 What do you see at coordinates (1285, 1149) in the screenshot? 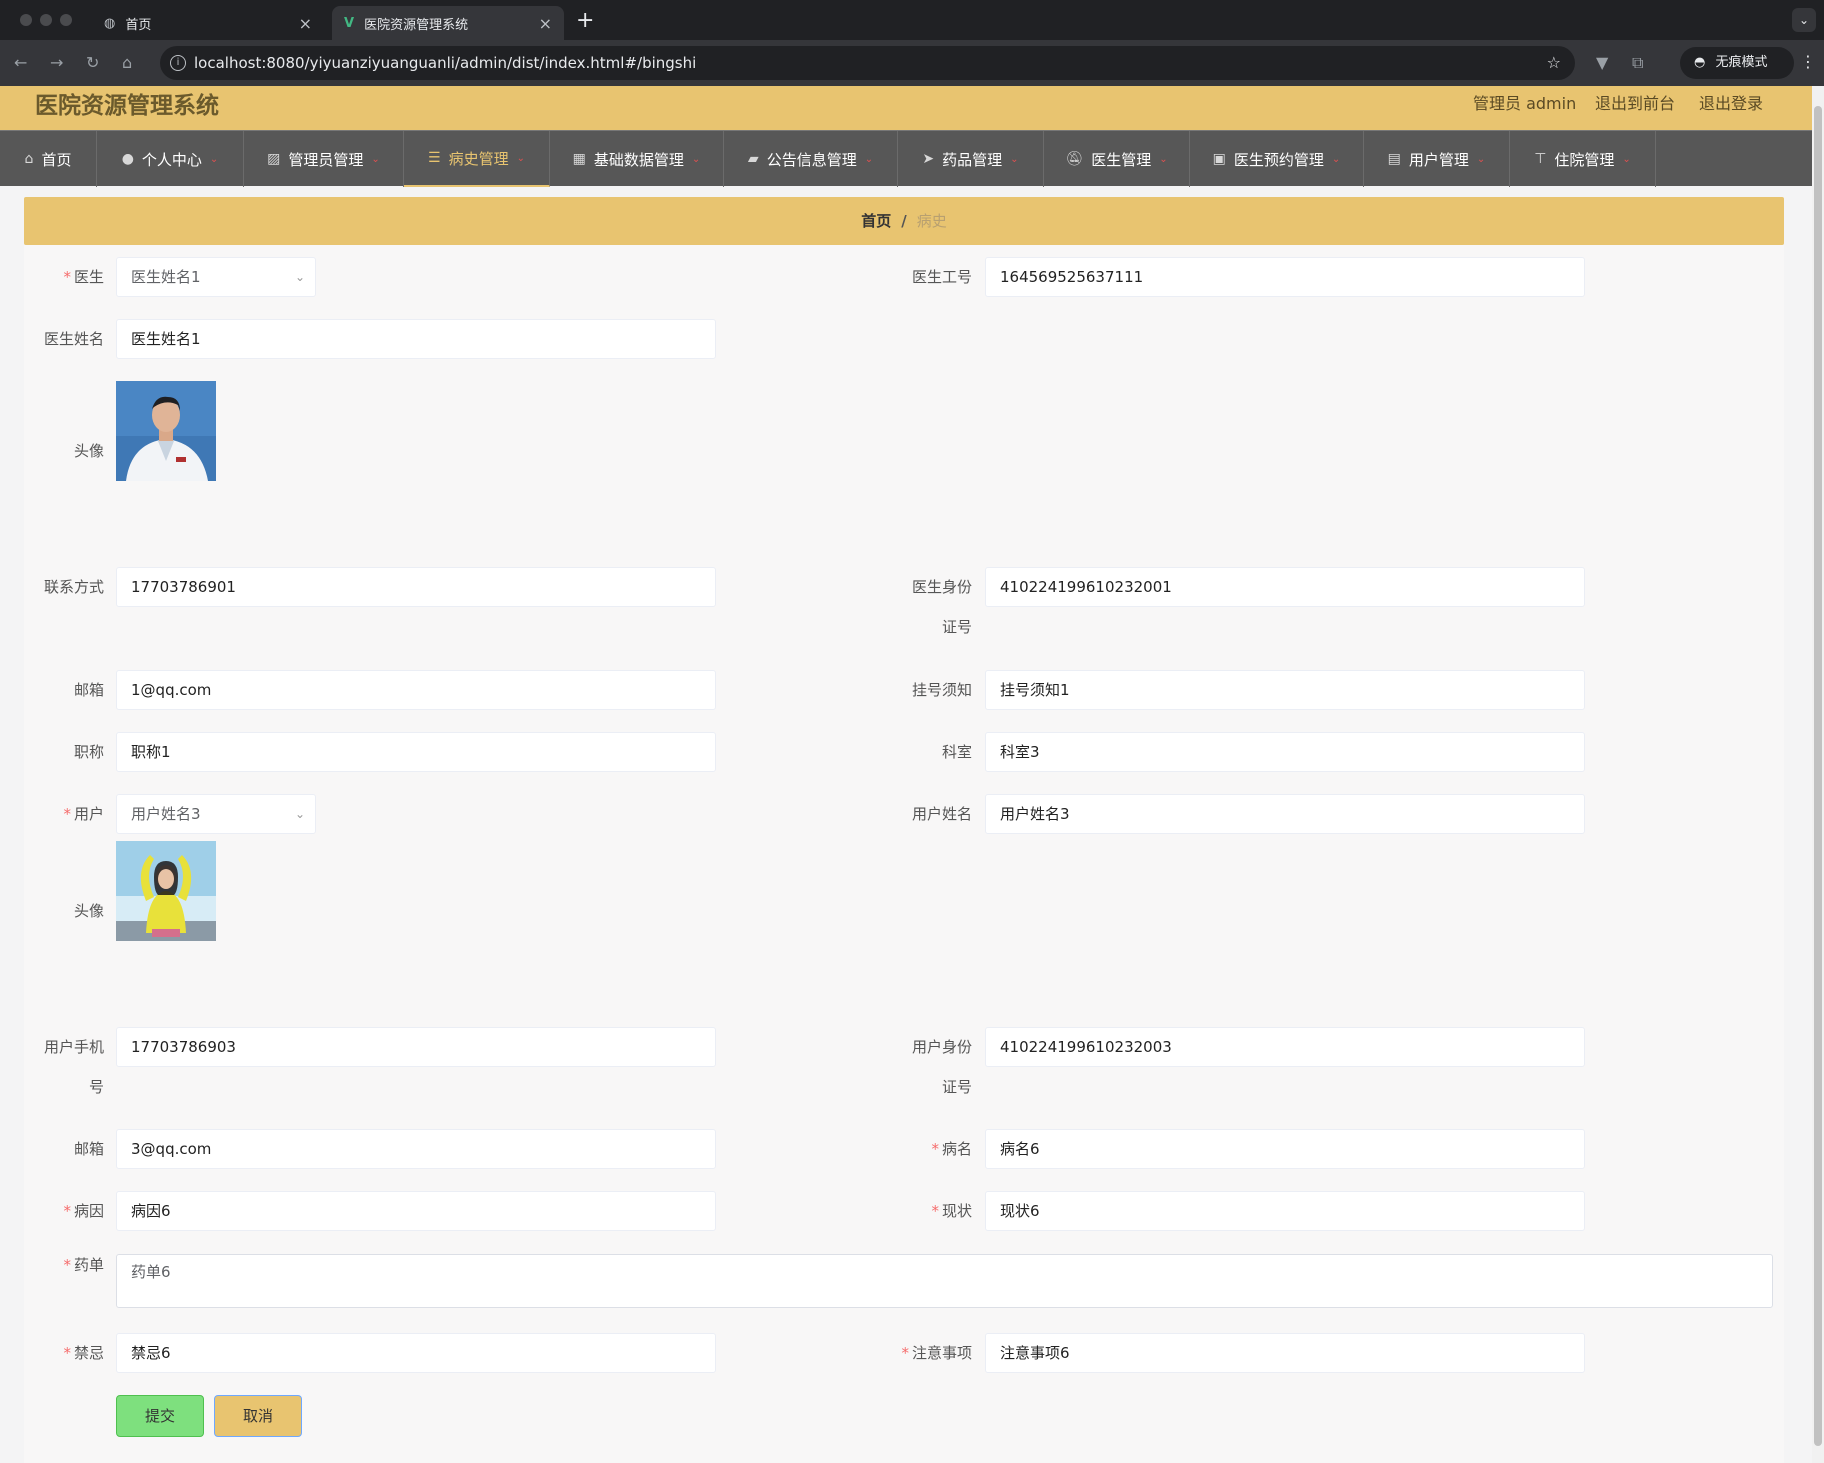
I see `disease-field: 病名6` at bounding box center [1285, 1149].